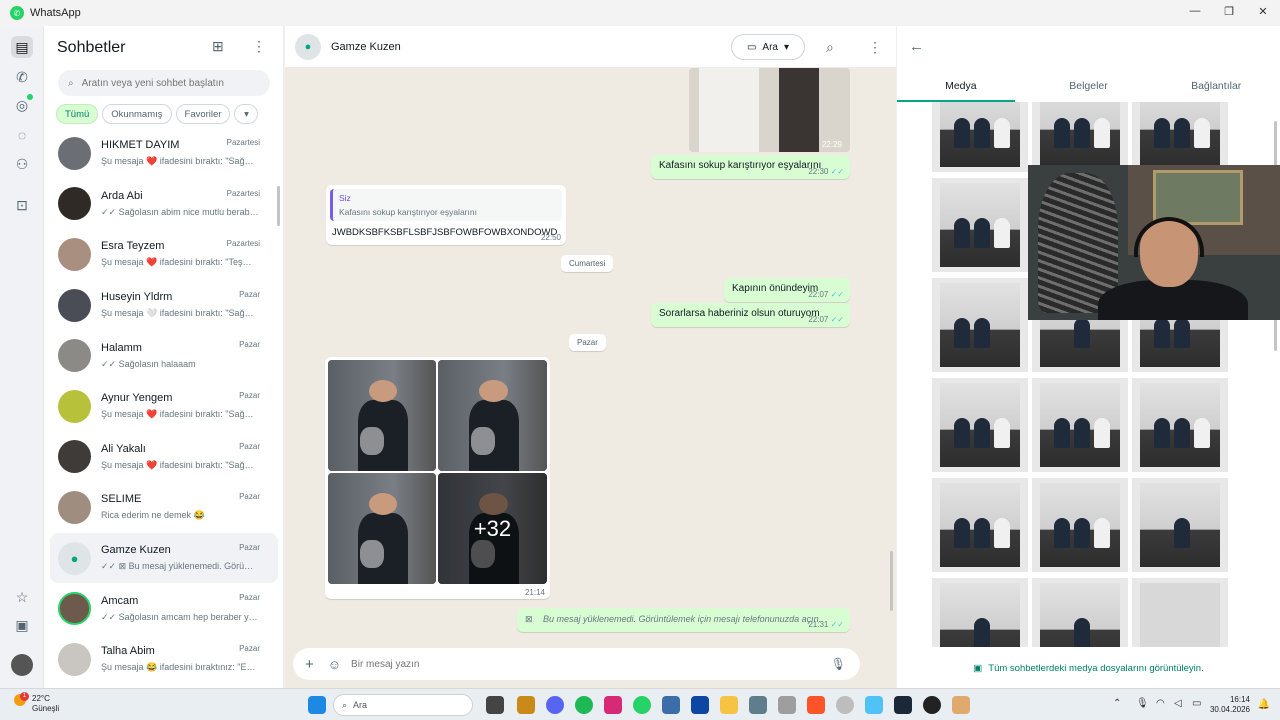 This screenshot has width=1280, height=720. Describe the element at coordinates (758, 705) in the screenshot. I see `calculator-icon` at that location.